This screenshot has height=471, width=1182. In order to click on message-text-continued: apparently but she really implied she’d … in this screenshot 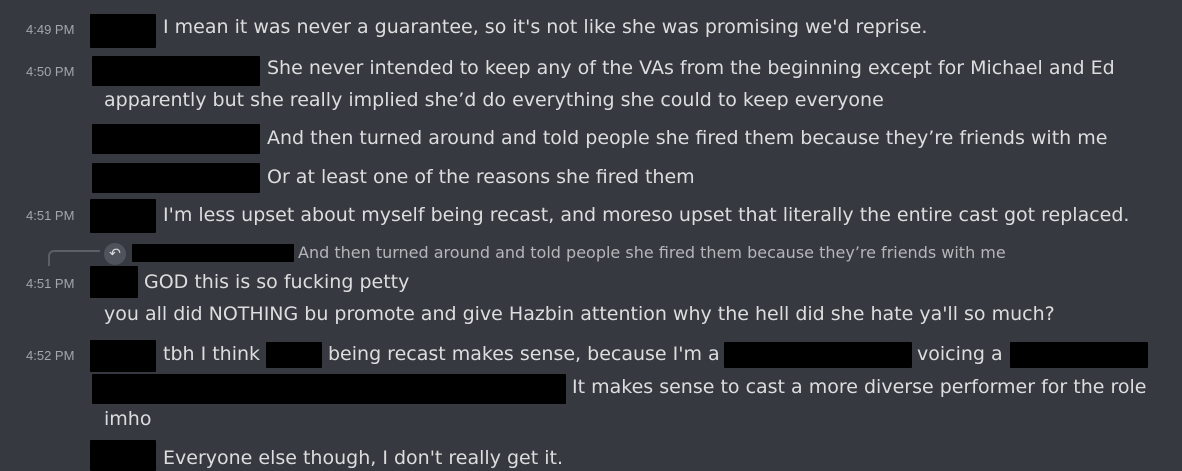, I will do `click(494, 100)`.